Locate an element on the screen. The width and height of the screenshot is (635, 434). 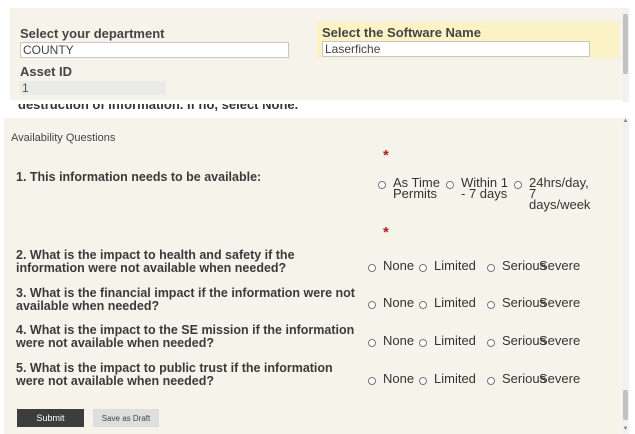
q4-option-none: None is located at coordinates (391, 340).